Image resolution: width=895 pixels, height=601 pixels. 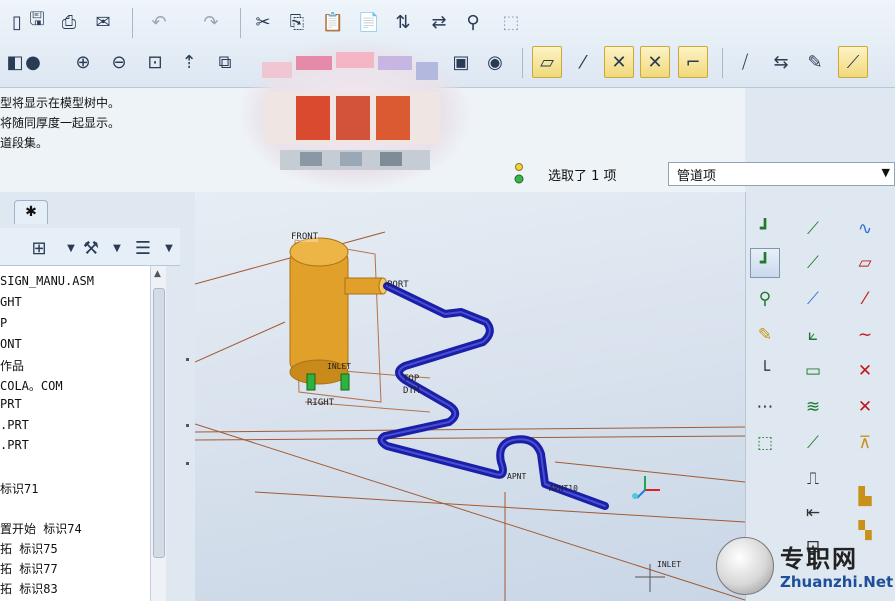 What do you see at coordinates (439, 22) in the screenshot?
I see `switch-icon: ⇄` at bounding box center [439, 22].